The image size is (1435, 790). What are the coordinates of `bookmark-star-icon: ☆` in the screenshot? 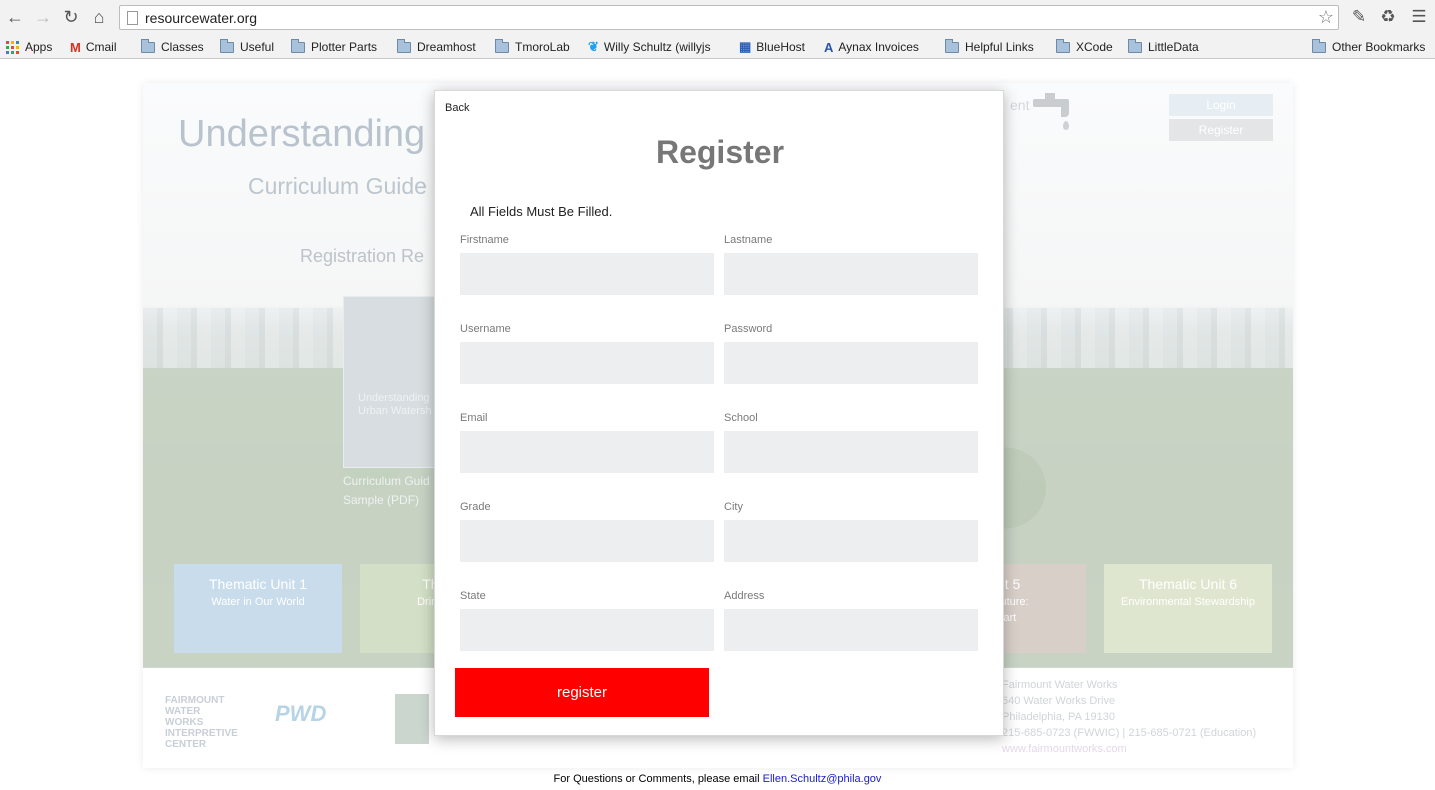 It's located at (1326, 17).